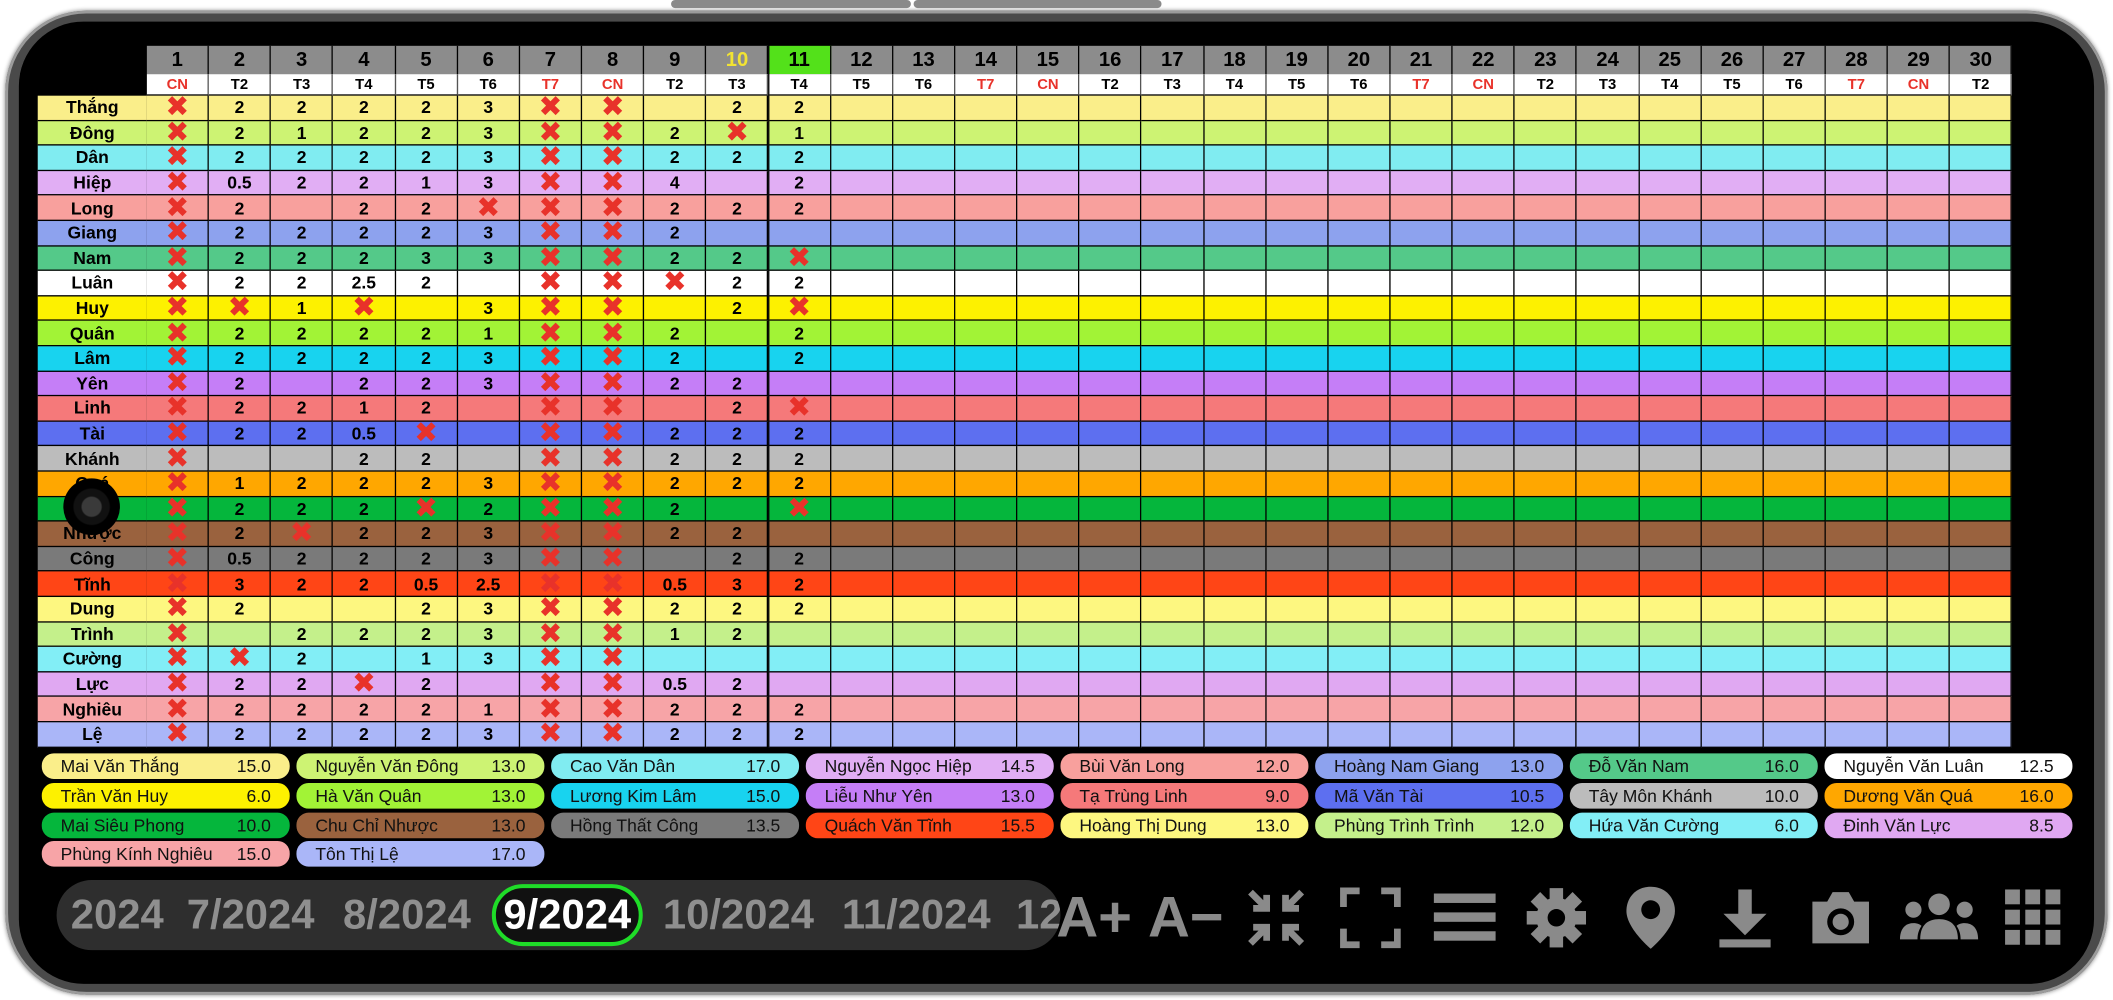 The width and height of the screenshot is (2113, 1000). Describe the element at coordinates (1184, 825) in the screenshot. I see `summary-chip: Hoàng Thị Dung 13.0` at that location.